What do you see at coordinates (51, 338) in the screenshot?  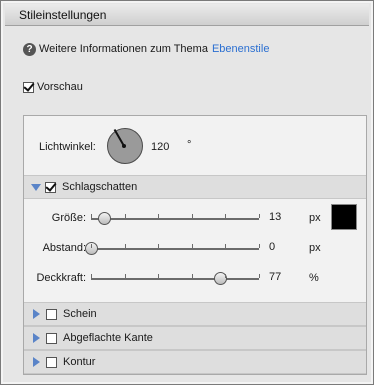 I see `bevel-checkbox` at bounding box center [51, 338].